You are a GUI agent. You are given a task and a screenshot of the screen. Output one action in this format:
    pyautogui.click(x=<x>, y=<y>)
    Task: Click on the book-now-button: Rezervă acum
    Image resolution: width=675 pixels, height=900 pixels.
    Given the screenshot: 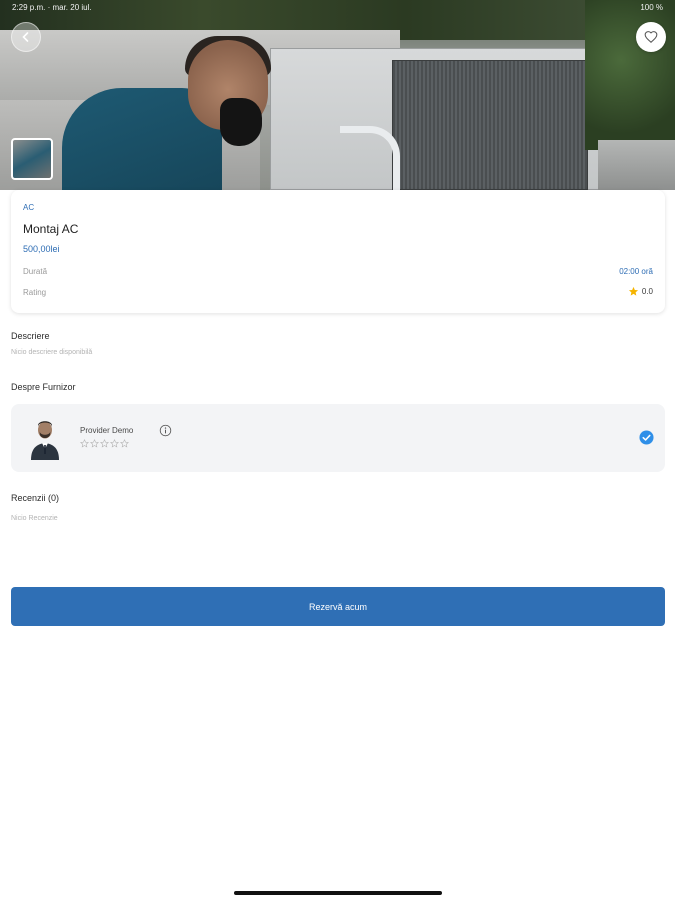 What is the action you would take?
    pyautogui.click(x=338, y=606)
    